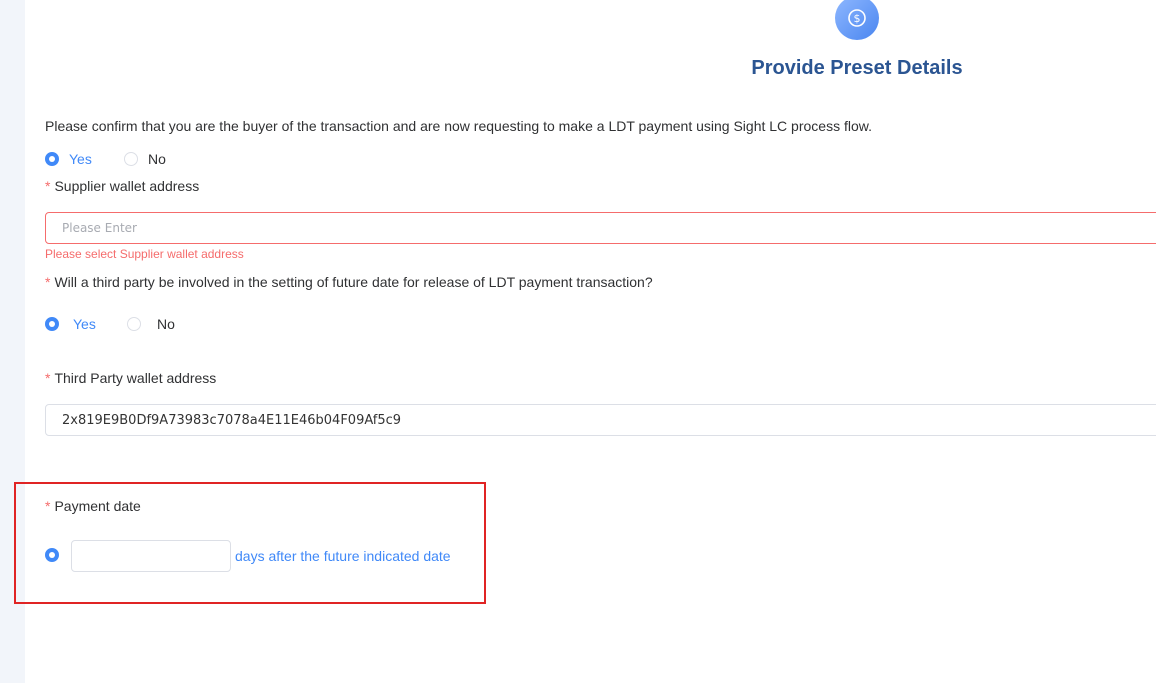 Image resolution: width=1156 pixels, height=683 pixels. What do you see at coordinates (343, 556) in the screenshot?
I see `payment-days-suffix: days after the future indicated date` at bounding box center [343, 556].